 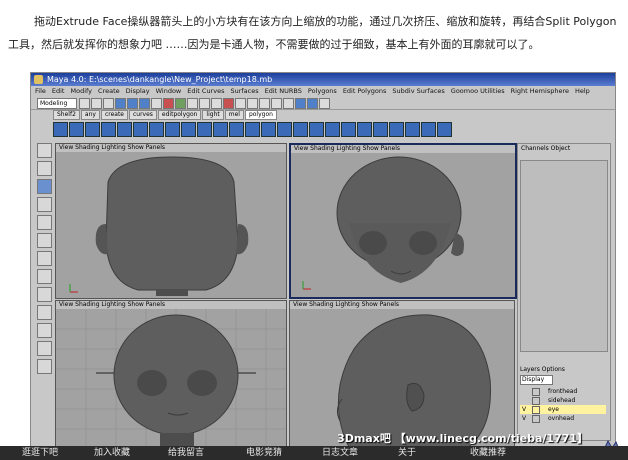 I want to click on single-view-layout-icon, so click(x=44, y=276).